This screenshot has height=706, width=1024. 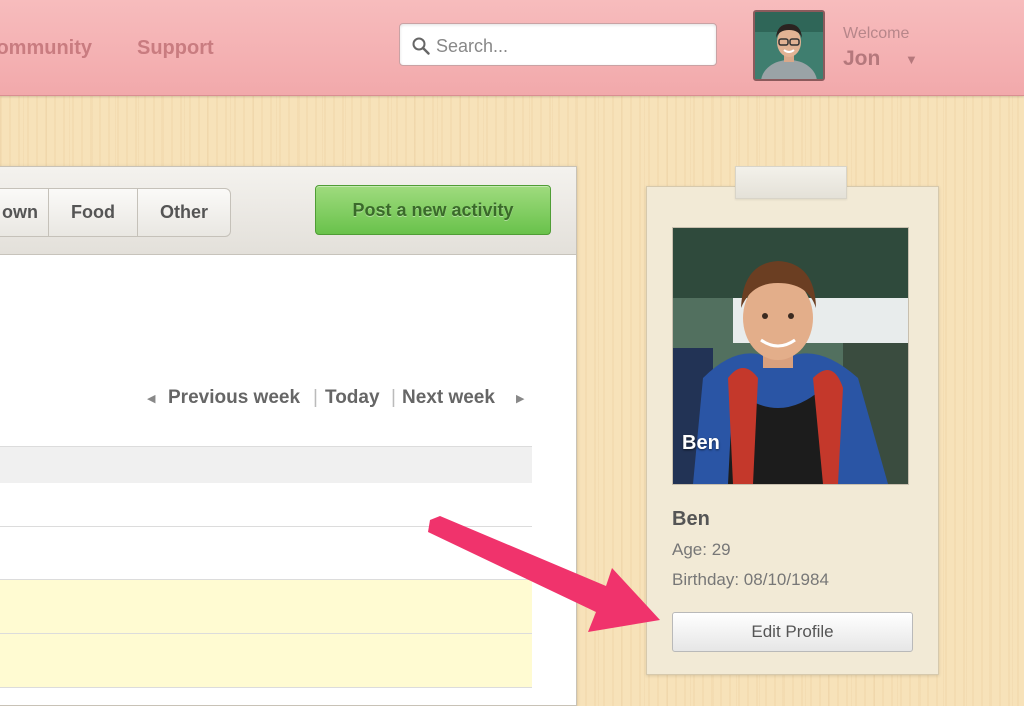 What do you see at coordinates (151, 398) in the screenshot?
I see `previous-arrow-icon: ◀` at bounding box center [151, 398].